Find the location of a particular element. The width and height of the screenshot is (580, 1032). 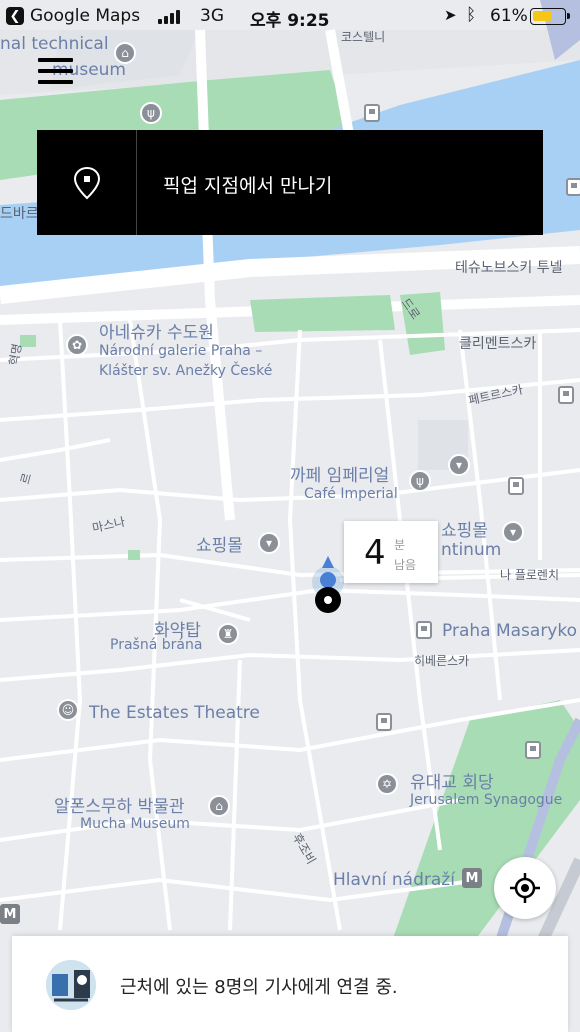

network-type: 3G is located at coordinates (212, 16).